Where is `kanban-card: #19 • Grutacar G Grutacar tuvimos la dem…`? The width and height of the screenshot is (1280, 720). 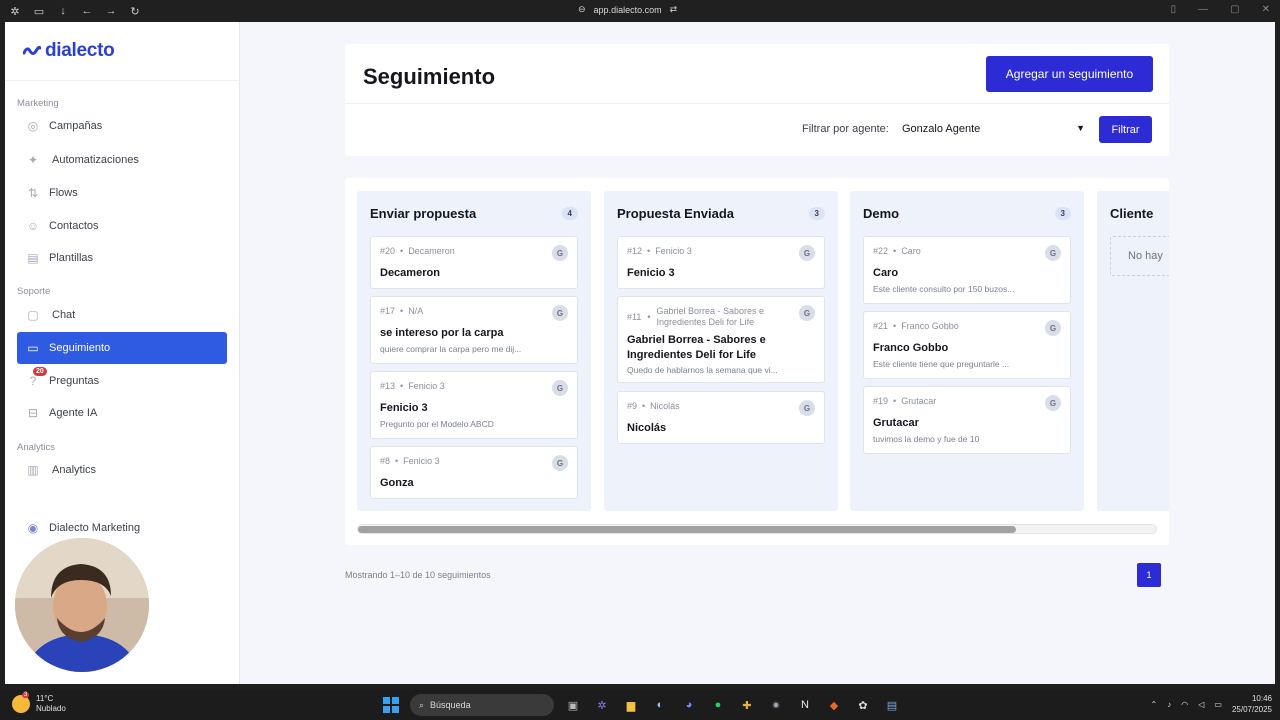
kanban-card: #19 • Grutacar G Grutacar tuvimos la dem… is located at coordinates (967, 420).